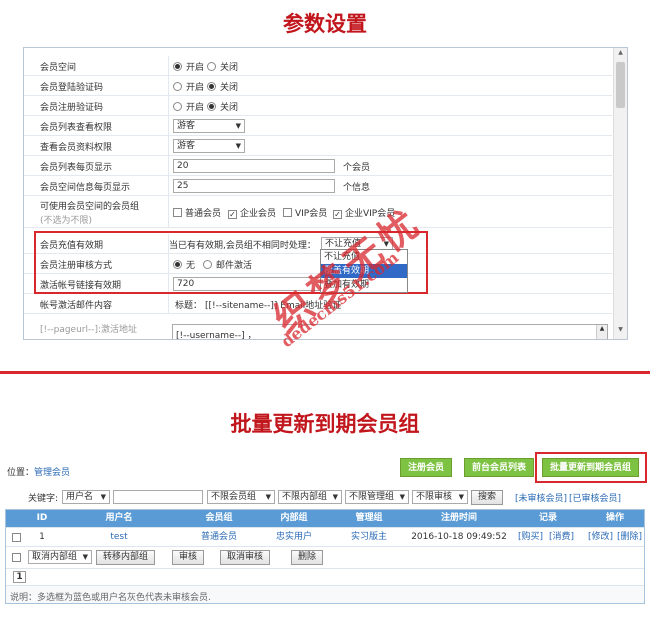 The height and width of the screenshot is (620, 650). What do you see at coordinates (629, 537) in the screenshot?
I see `delete-link: [删除]` at bounding box center [629, 537].